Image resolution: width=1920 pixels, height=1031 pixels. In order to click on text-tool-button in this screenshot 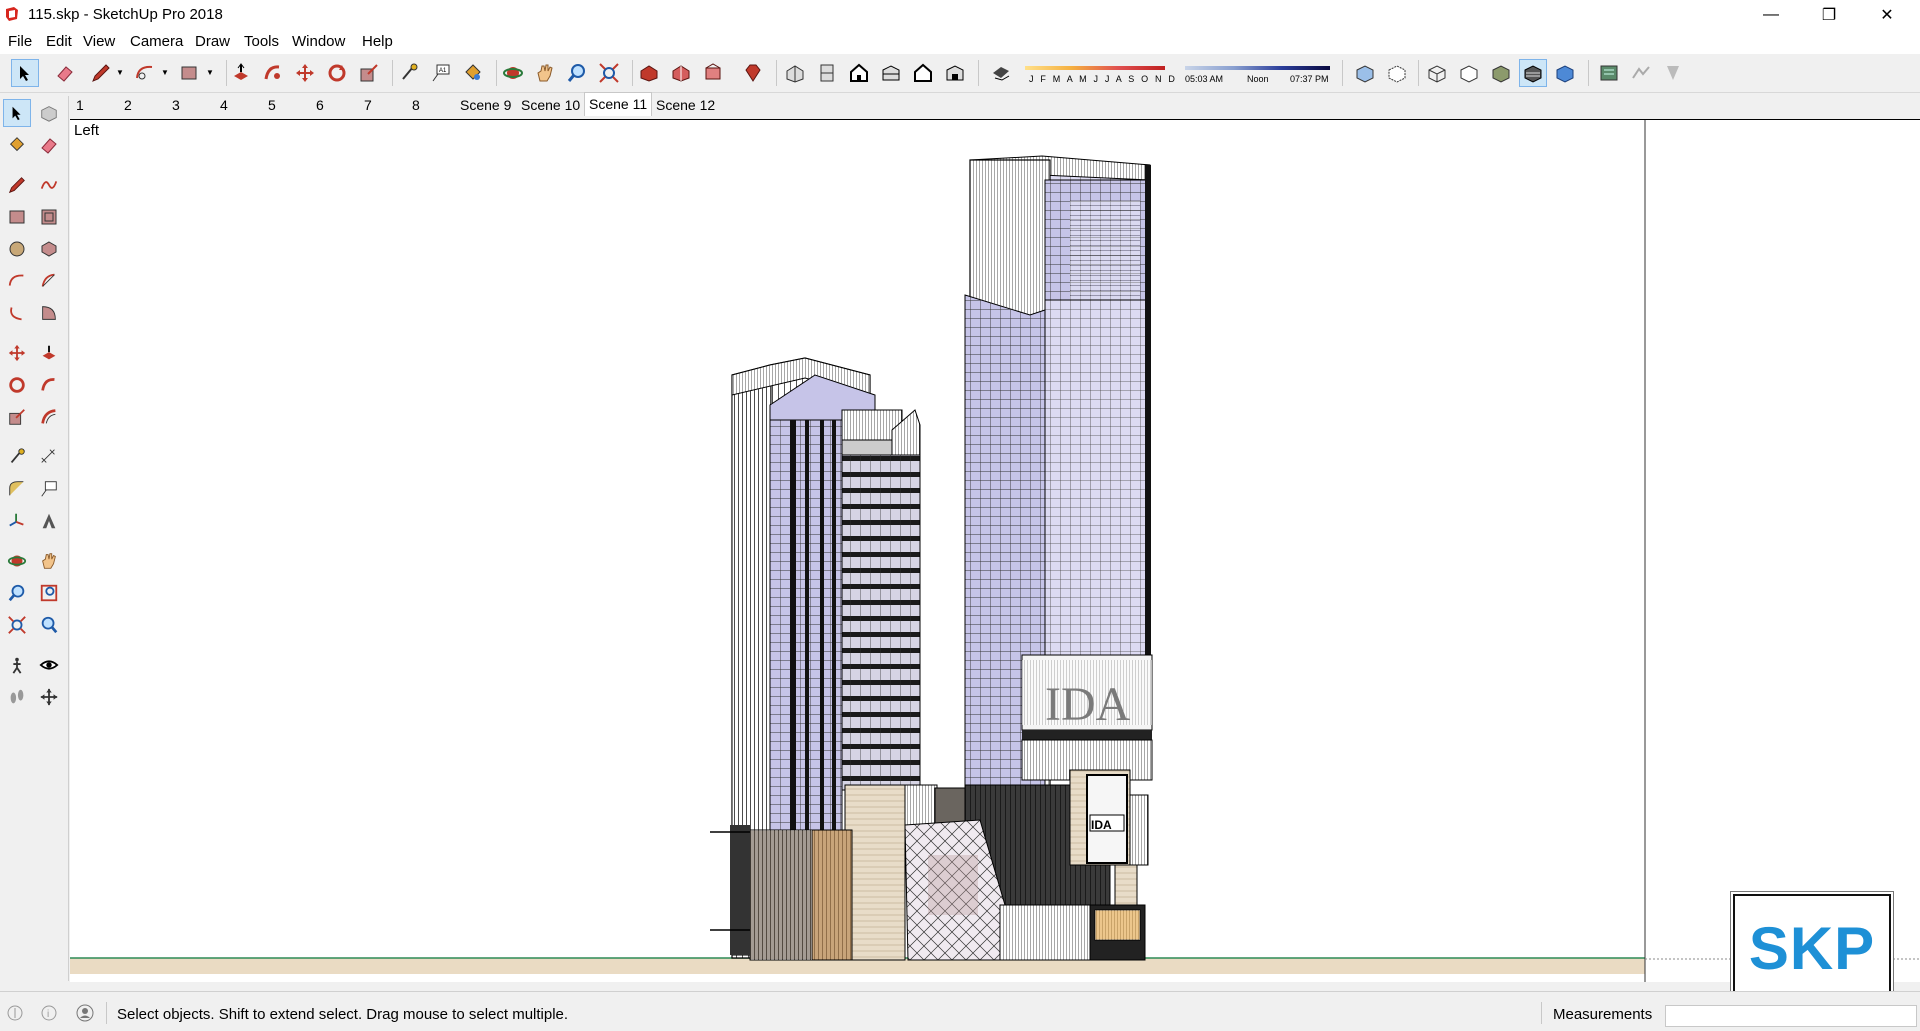, I will do `click(49, 489)`.